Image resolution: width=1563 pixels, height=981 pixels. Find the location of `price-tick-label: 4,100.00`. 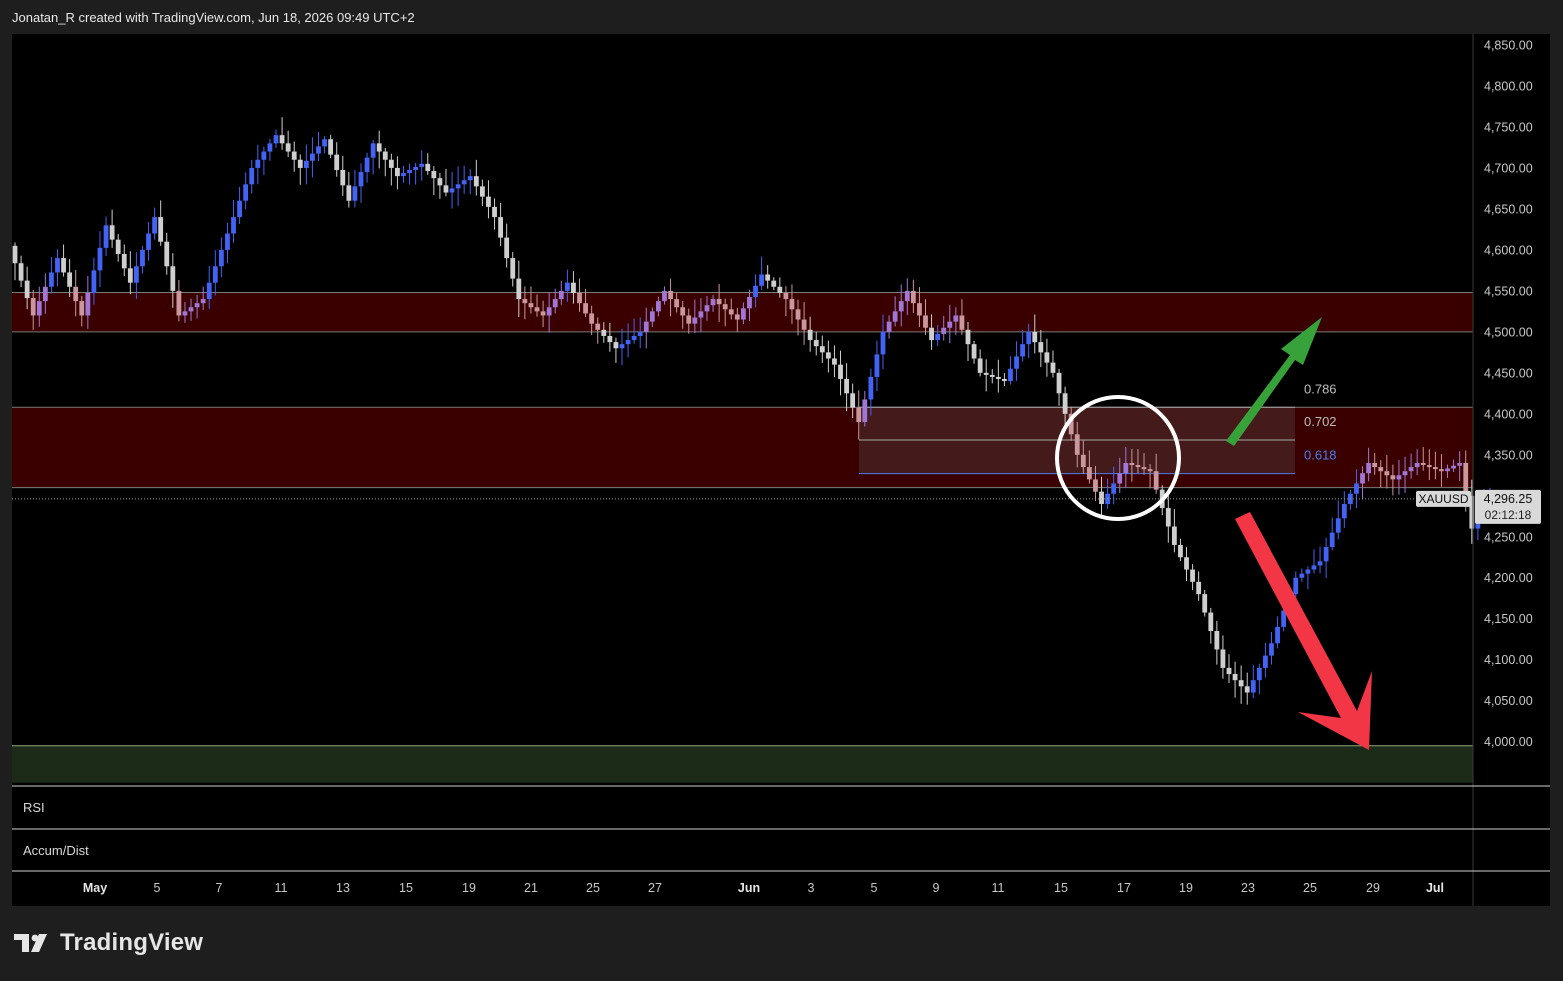

price-tick-label: 4,100.00 is located at coordinates (1508, 660).